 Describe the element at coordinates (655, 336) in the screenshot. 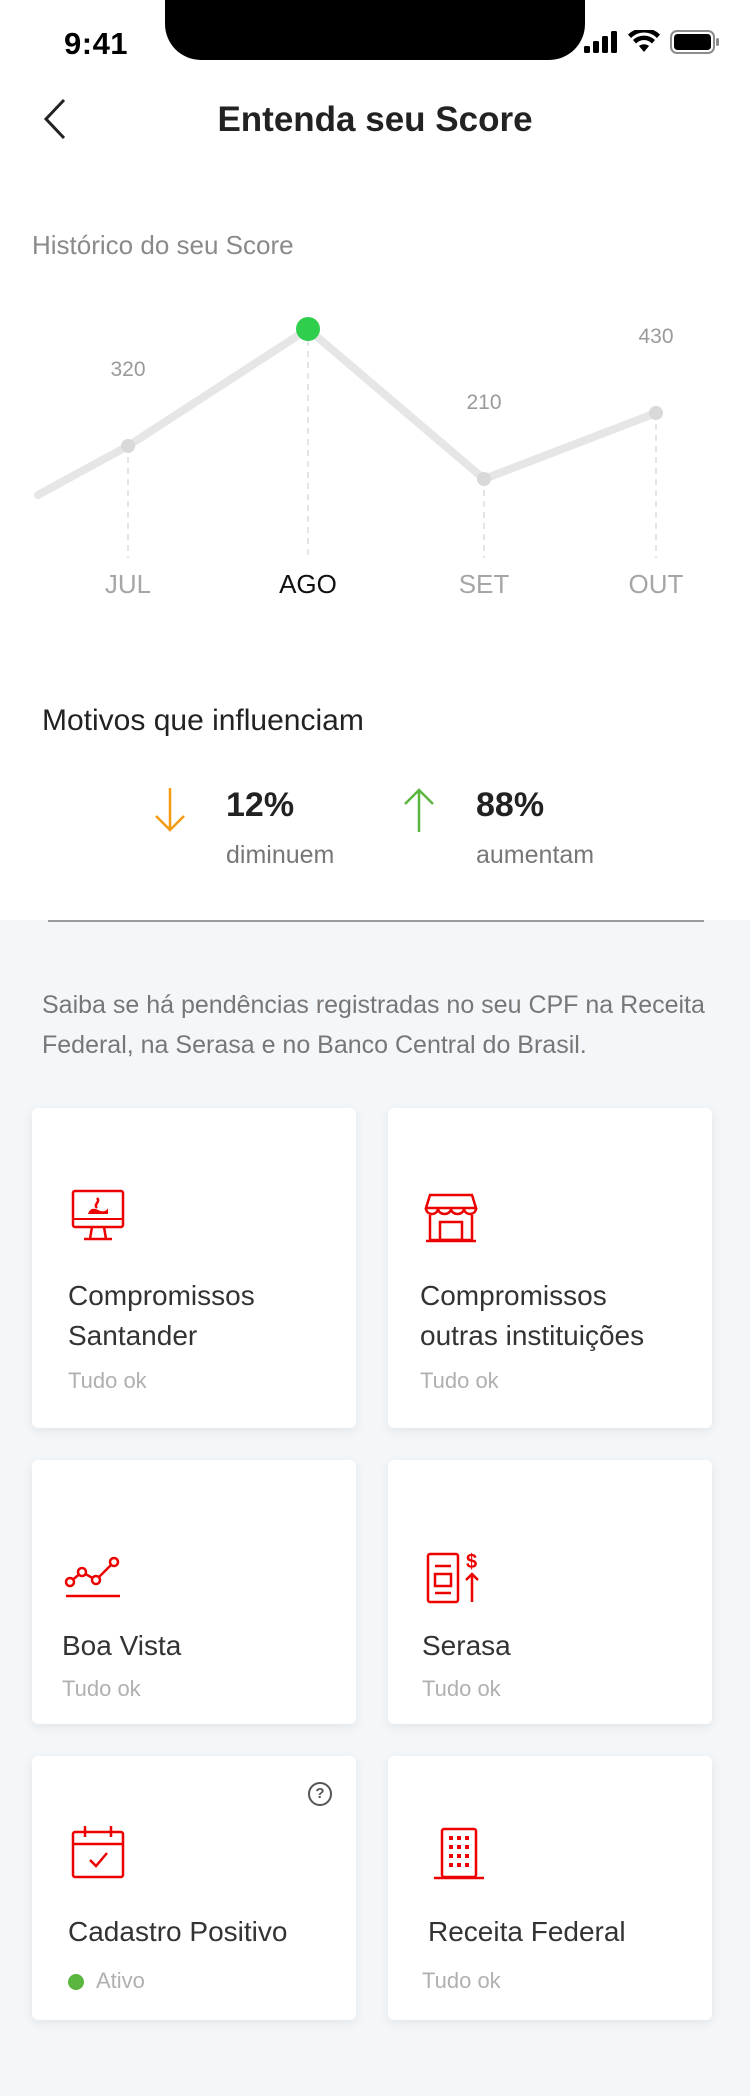

I see `chart-value-label: 430` at that location.